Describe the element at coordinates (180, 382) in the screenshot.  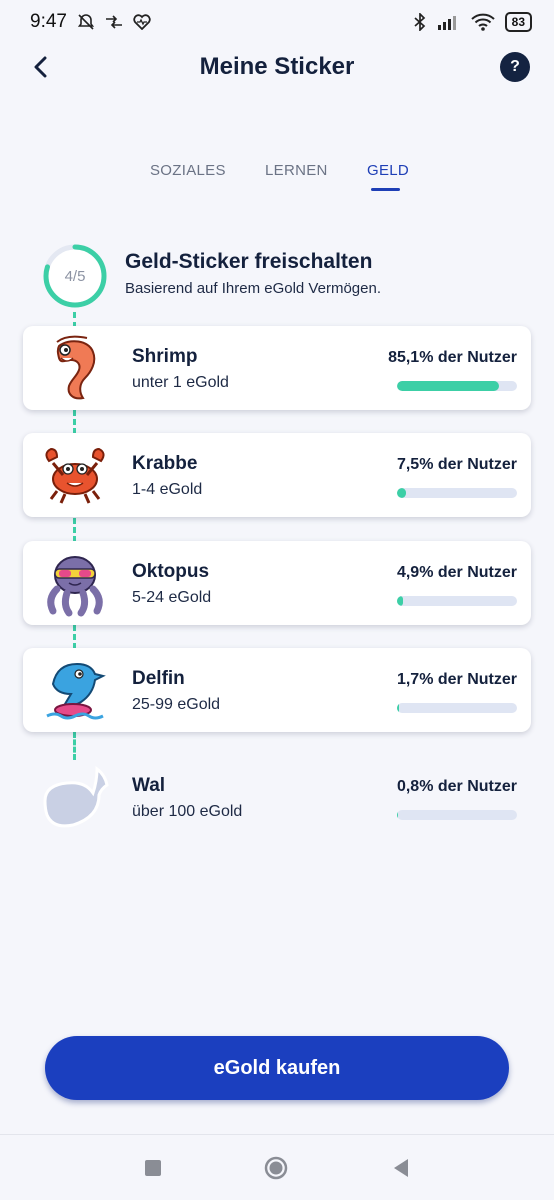
I see `sticker-range: unter 1 eGold` at that location.